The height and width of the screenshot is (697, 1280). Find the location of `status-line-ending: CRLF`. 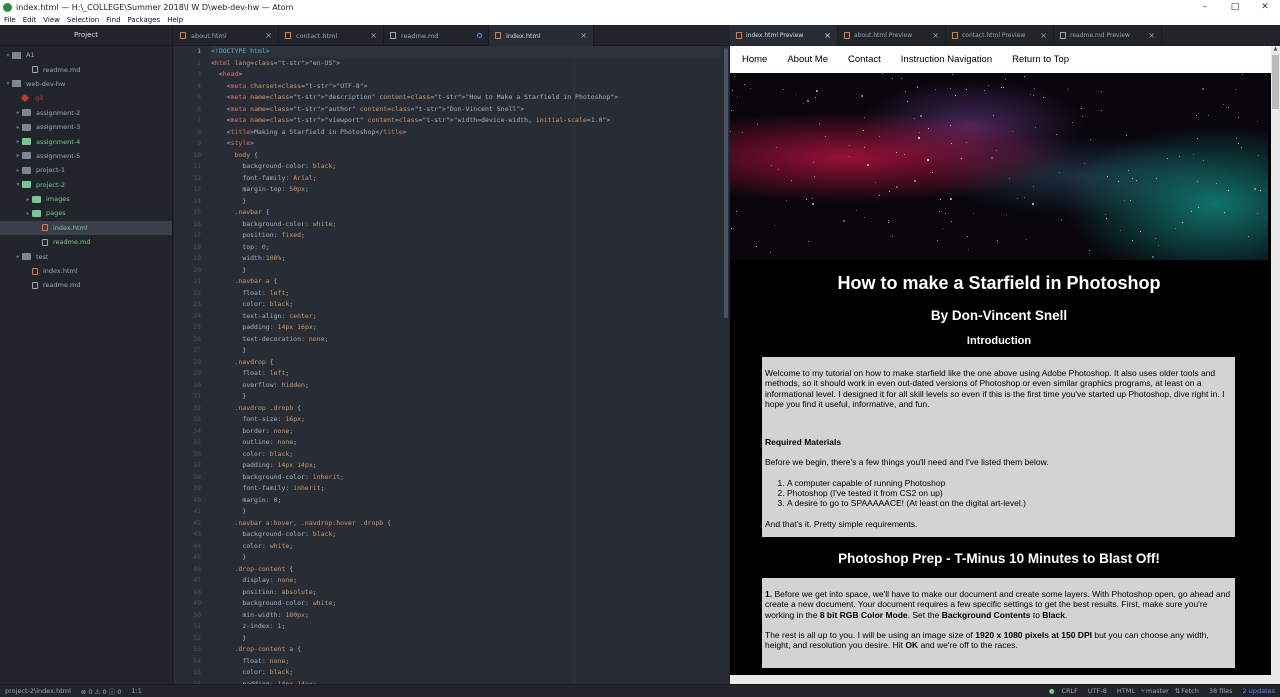

status-line-ending: CRLF is located at coordinates (1070, 691).